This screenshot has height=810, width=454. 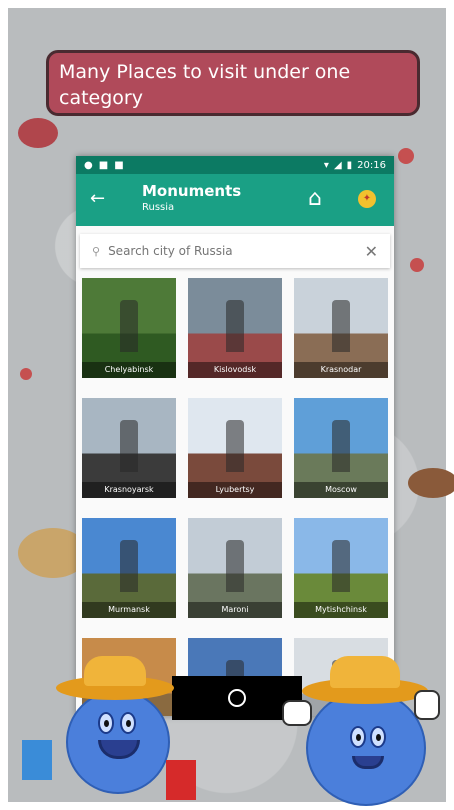 I want to click on place-tile: Kislovodsk, so click(x=235, y=328).